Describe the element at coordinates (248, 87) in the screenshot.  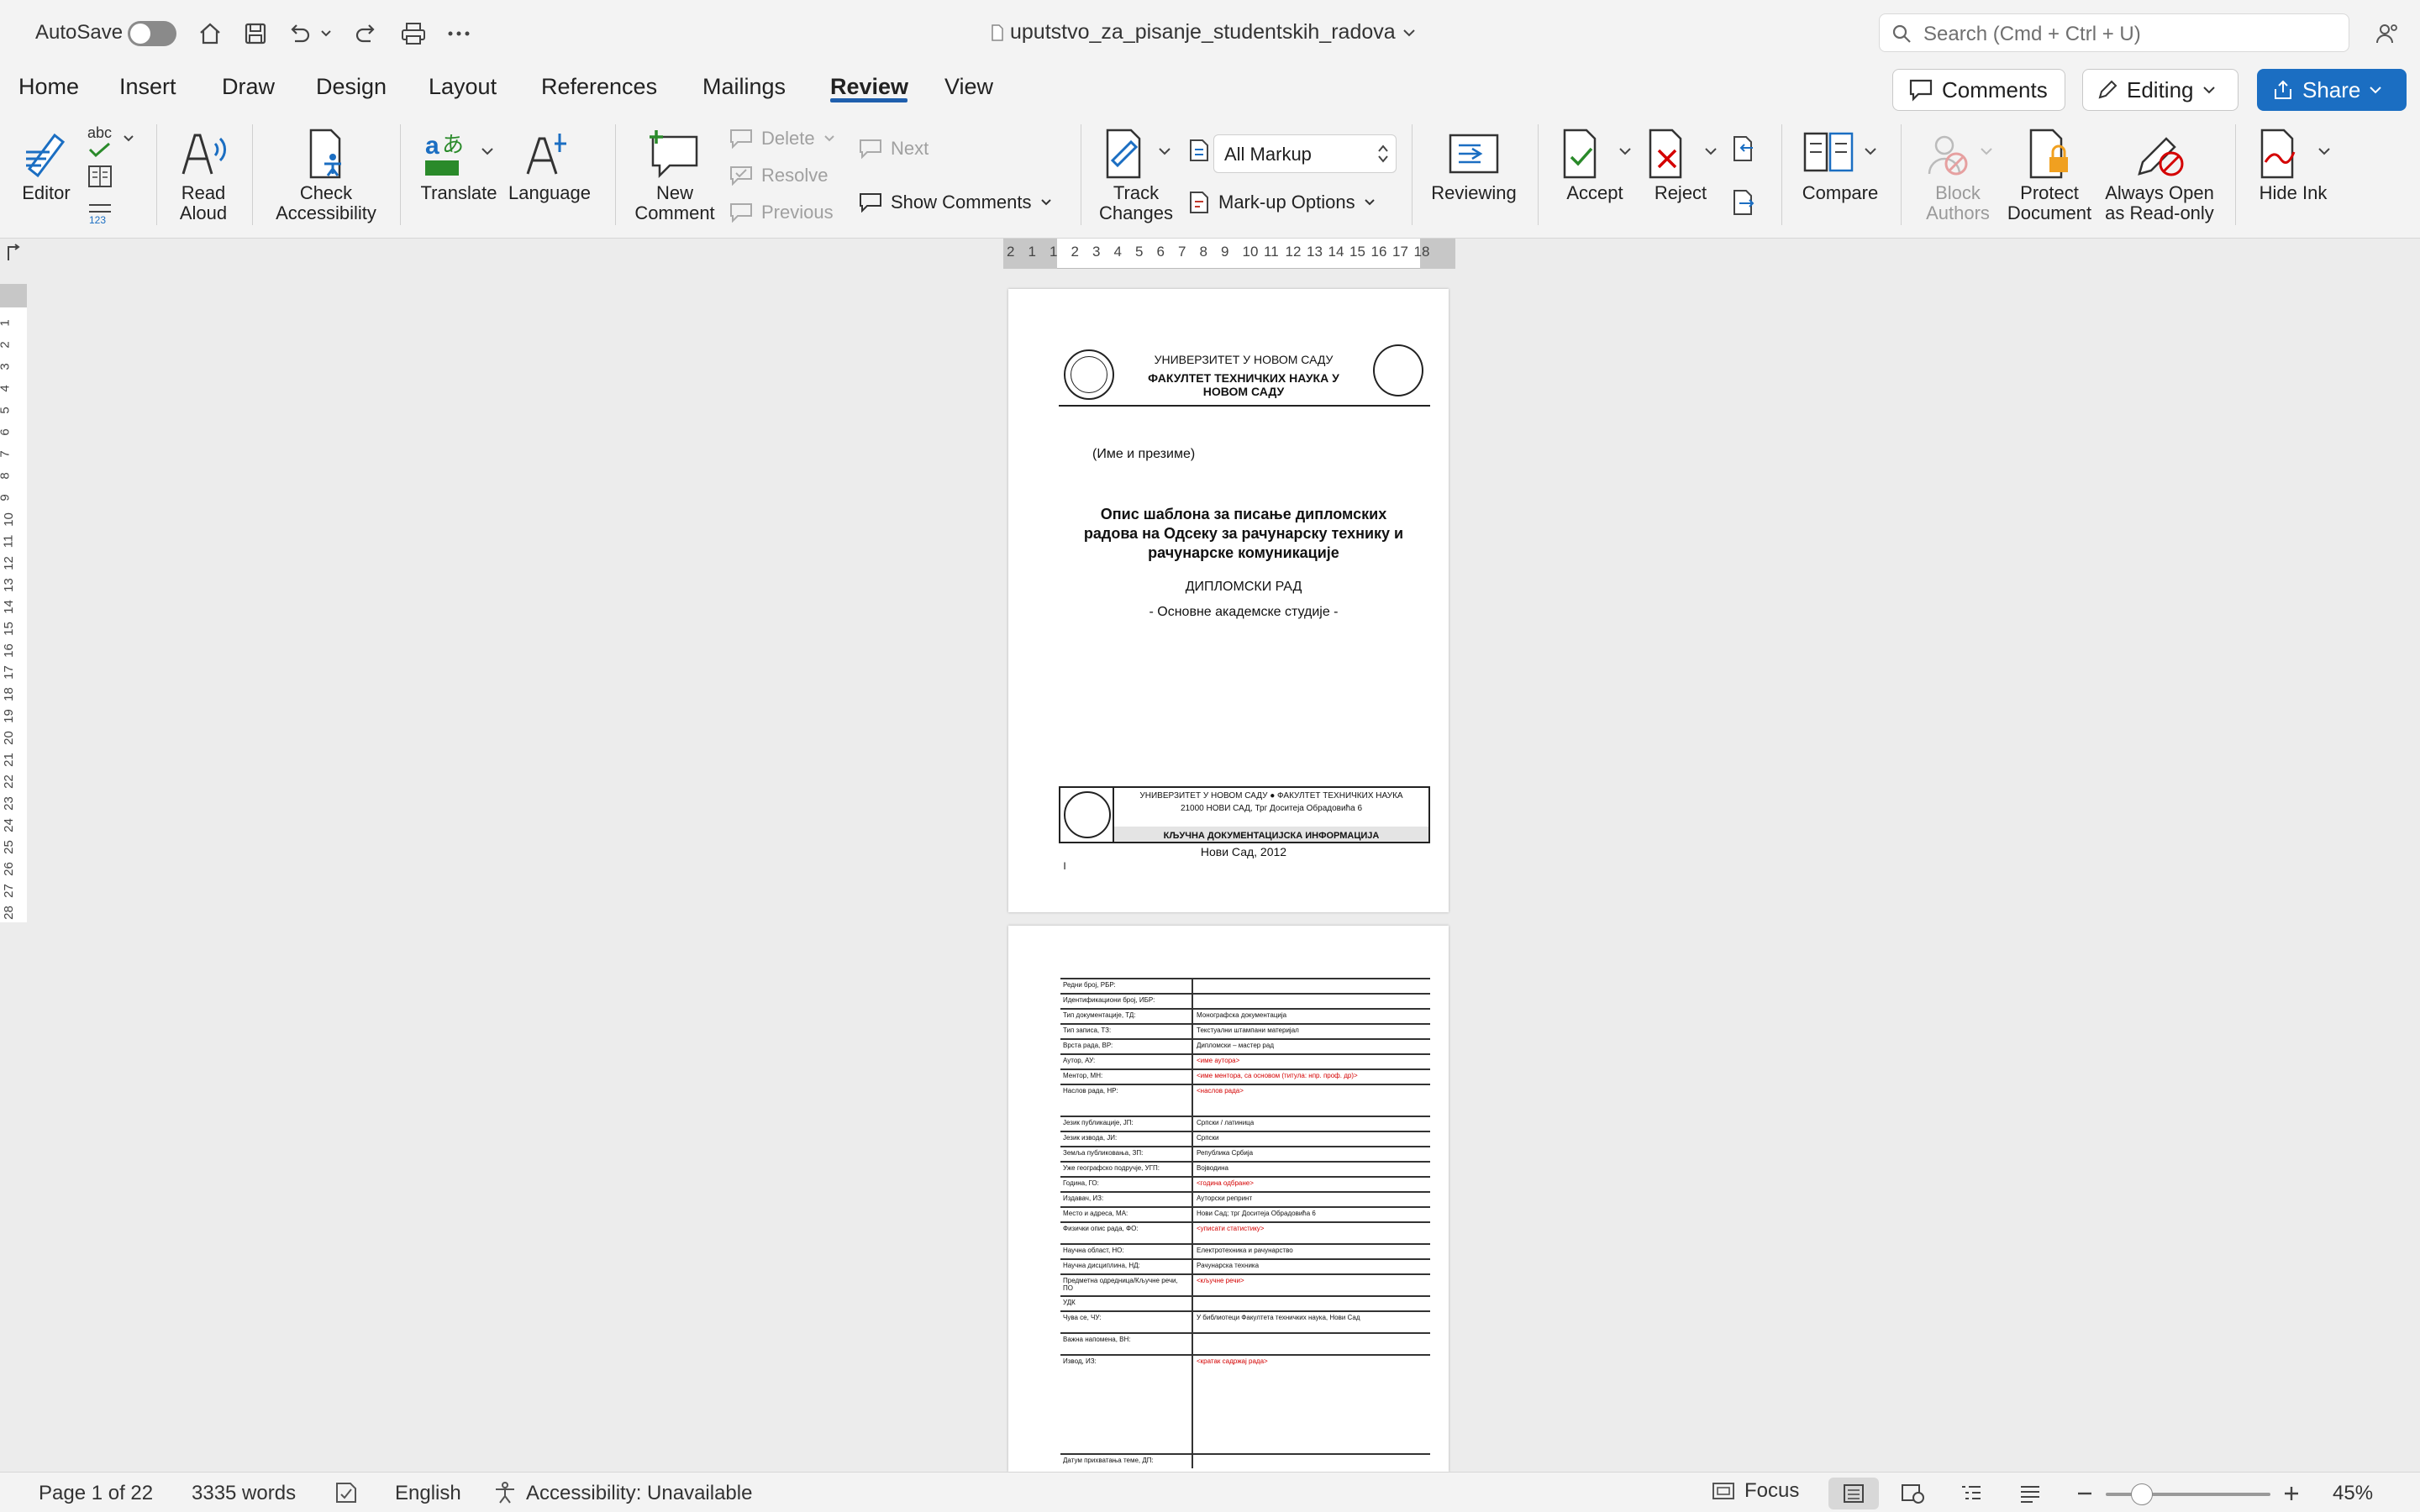
I see `tab-draw: Draw` at that location.